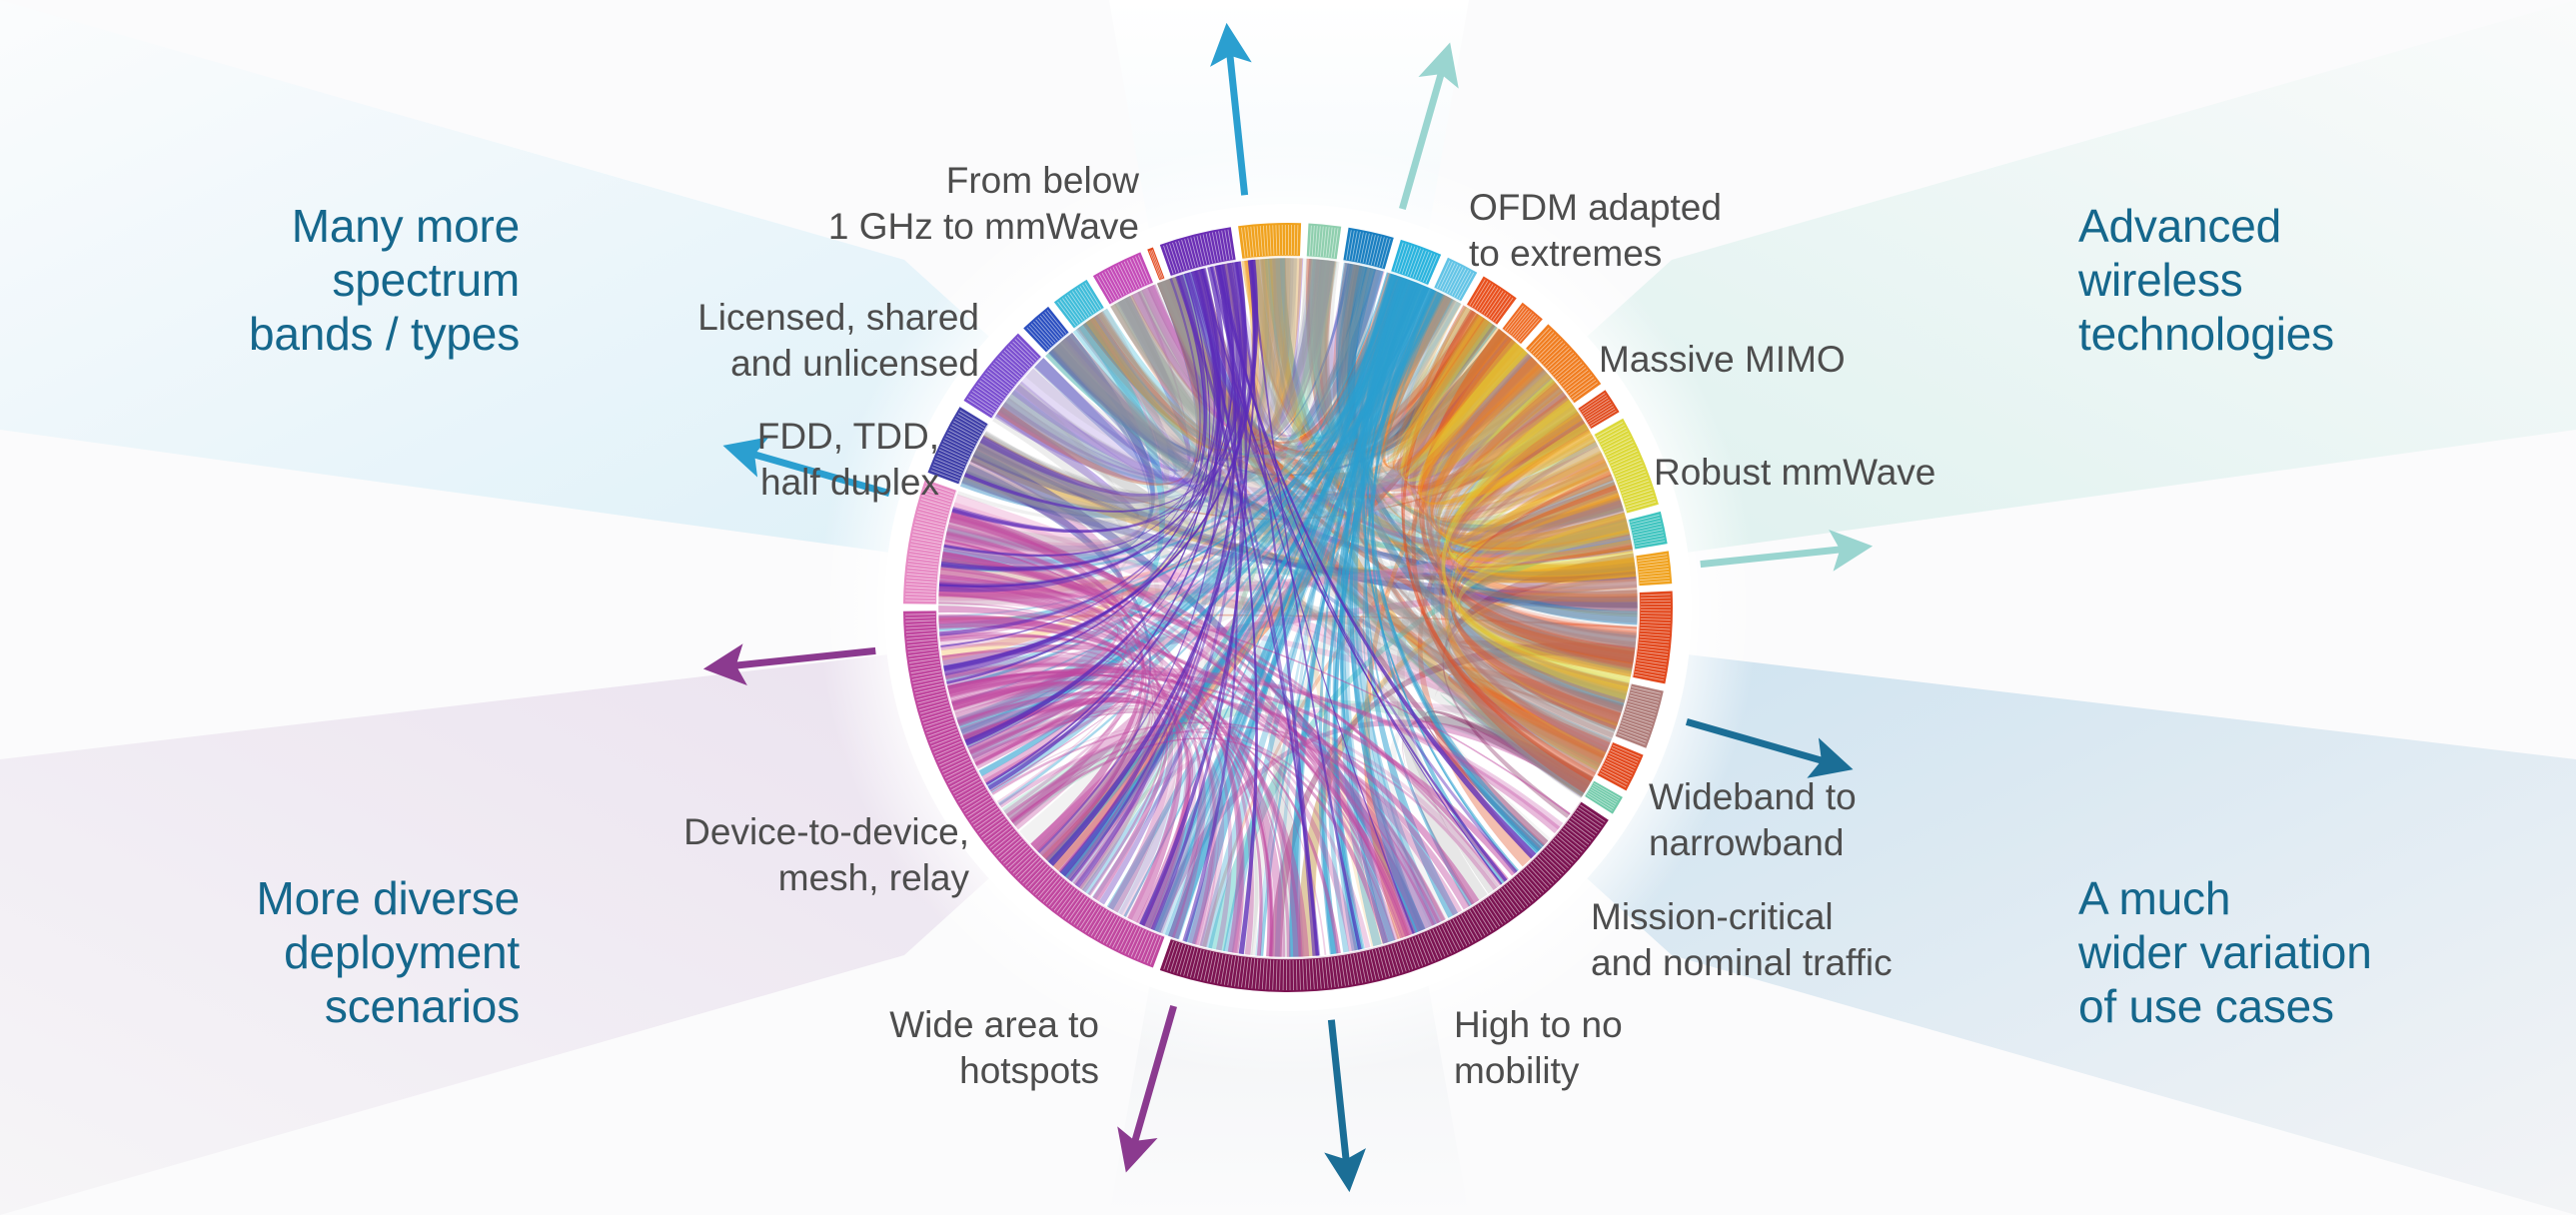 The width and height of the screenshot is (2576, 1215). Describe the element at coordinates (983, 203) in the screenshot. I see `label-from-below-1ghz: From below 1 GHz to mmWave` at that location.